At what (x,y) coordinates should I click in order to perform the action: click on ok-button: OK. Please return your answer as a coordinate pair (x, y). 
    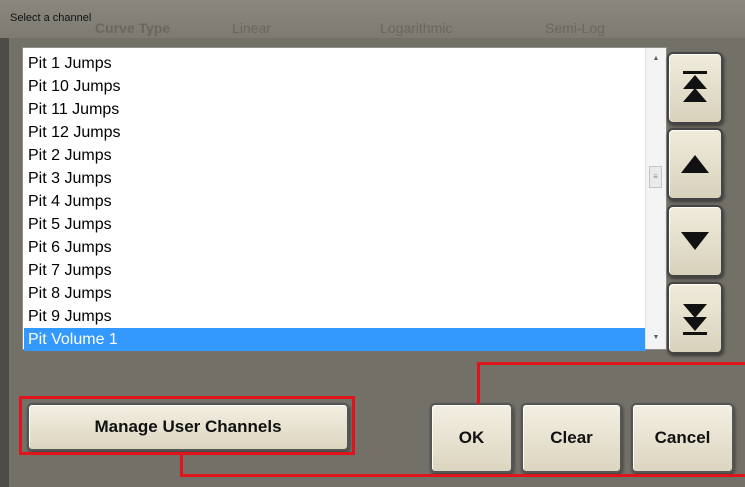
    Looking at the image, I should click on (471, 438).